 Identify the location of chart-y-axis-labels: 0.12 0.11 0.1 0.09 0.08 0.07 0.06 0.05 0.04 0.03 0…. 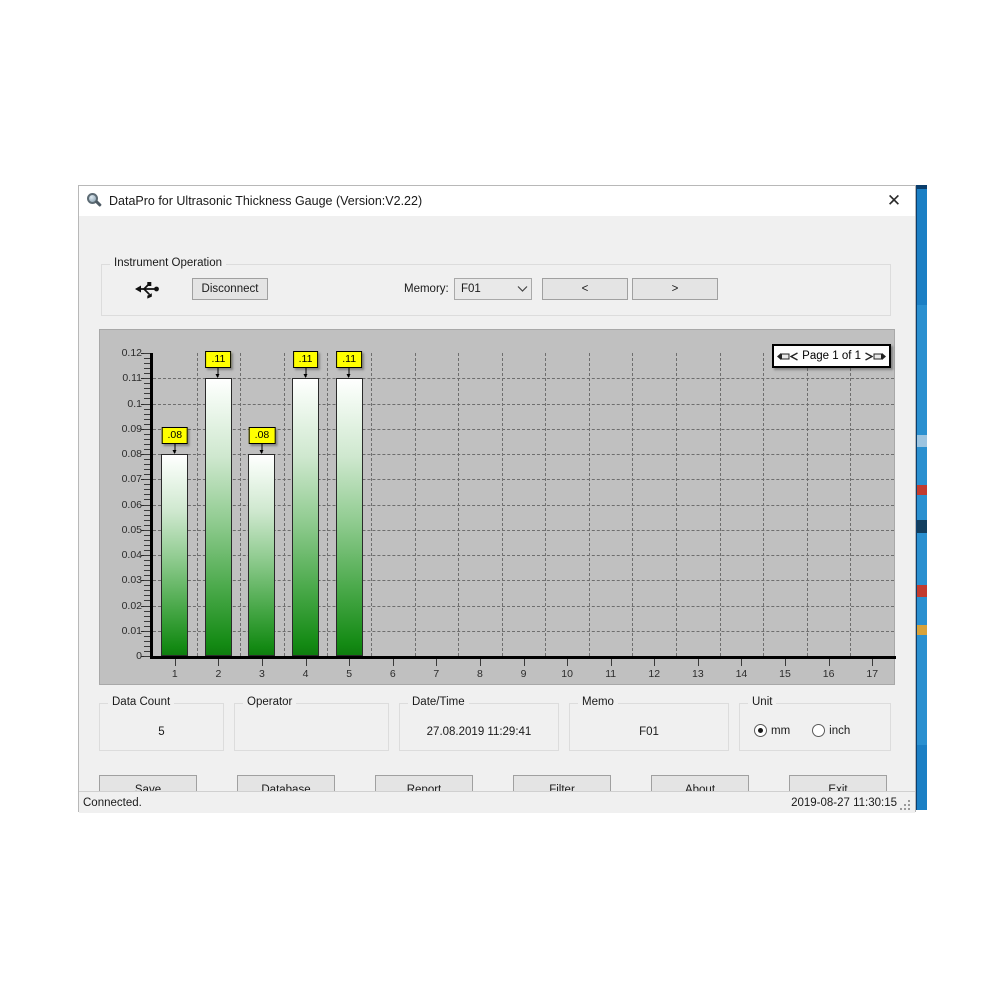
(123, 507).